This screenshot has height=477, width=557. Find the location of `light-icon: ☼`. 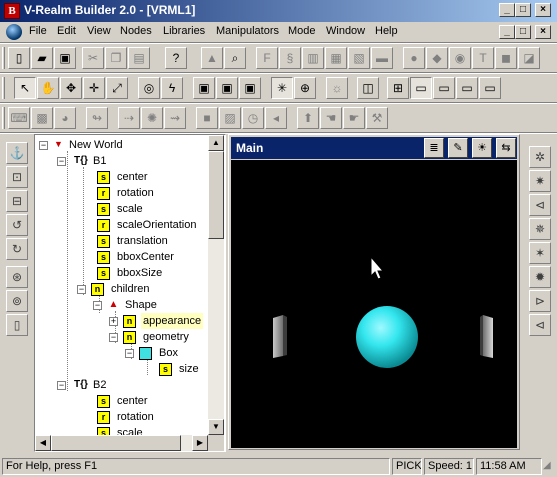

light-icon: ☼ is located at coordinates (337, 88).